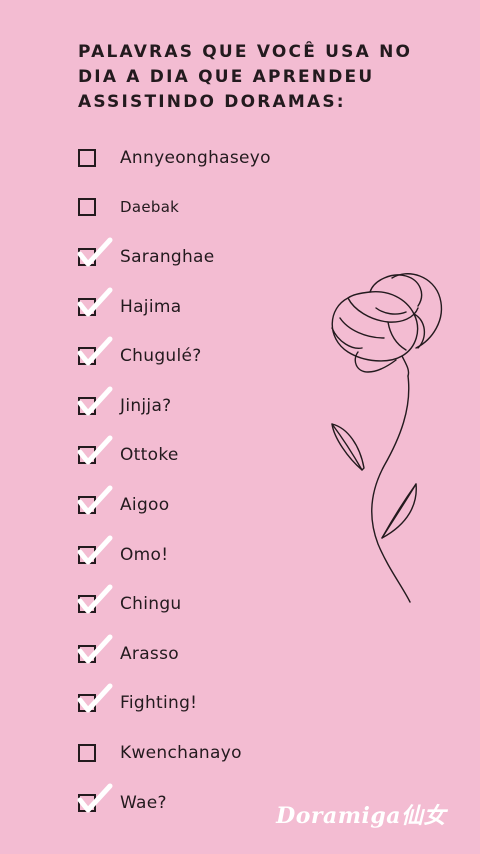 Image resolution: width=480 pixels, height=854 pixels. Describe the element at coordinates (167, 256) in the screenshot. I see `checklist-item-label: Saranghae` at that location.